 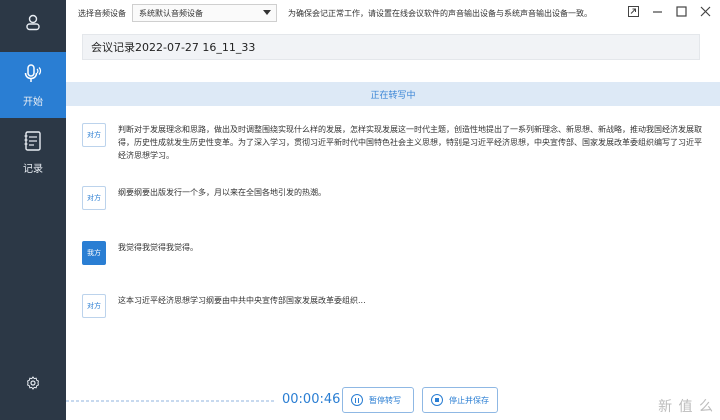 I want to click on status-text: 正在转写中, so click(x=393, y=95).